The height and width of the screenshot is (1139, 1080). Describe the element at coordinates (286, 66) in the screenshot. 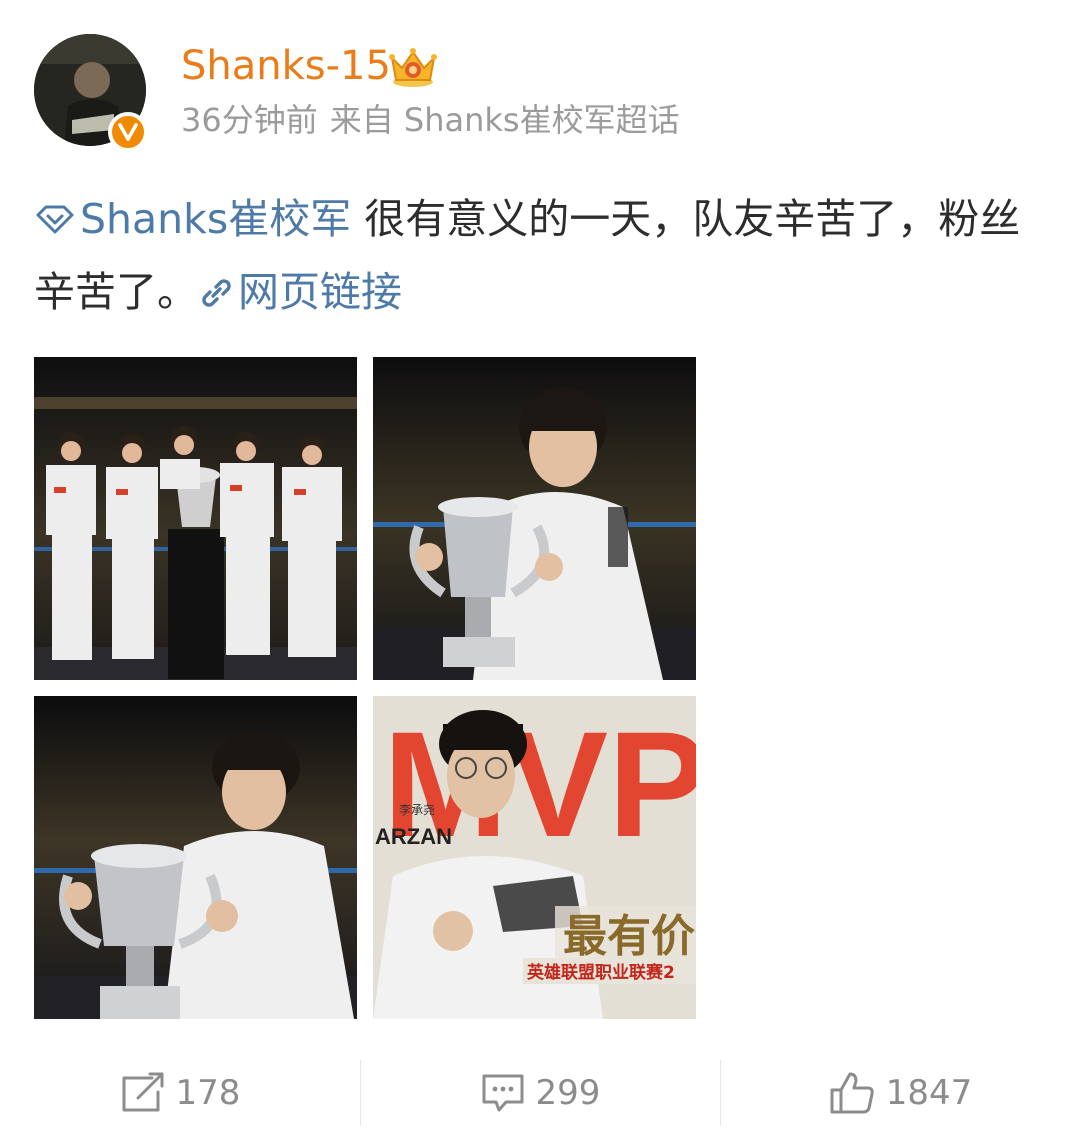

I see `author-name: Shanks-15` at that location.